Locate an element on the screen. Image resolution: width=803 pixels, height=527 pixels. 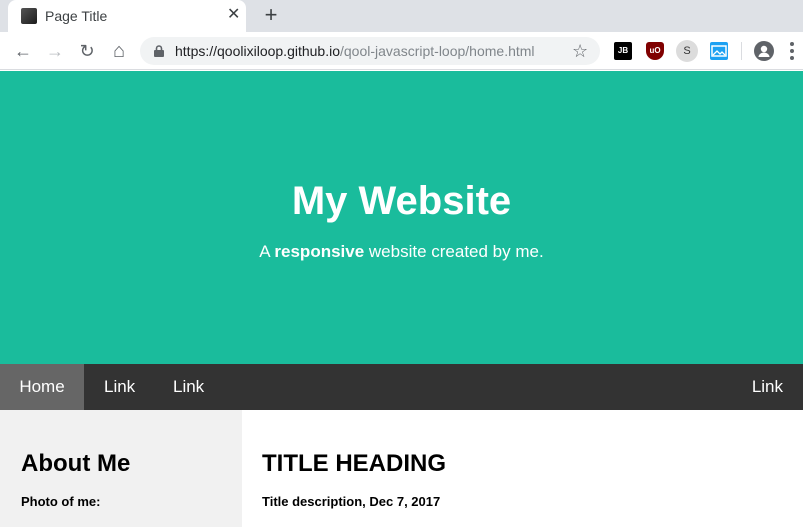
subtitle-bold: responsive is located at coordinates (319, 251).